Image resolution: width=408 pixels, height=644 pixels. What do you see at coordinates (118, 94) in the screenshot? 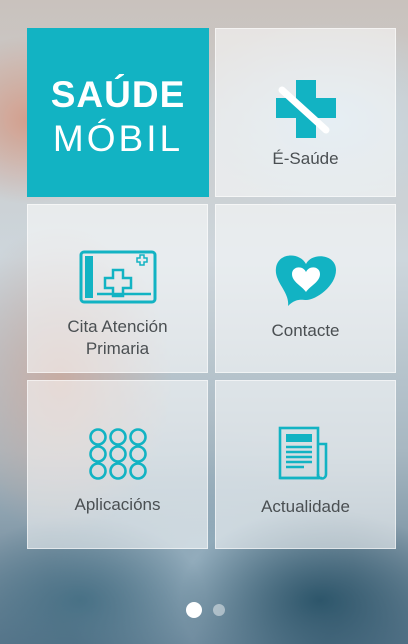
I see `logo-line-1: SAÚDE` at bounding box center [118, 94].